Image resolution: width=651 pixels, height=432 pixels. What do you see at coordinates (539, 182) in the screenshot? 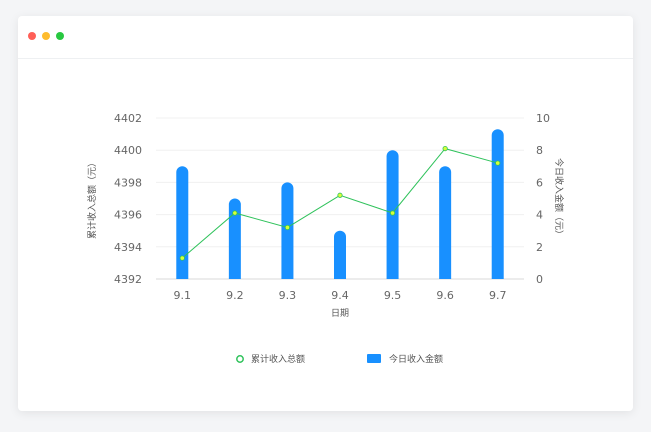
I see `y-right-tick-label: 6` at bounding box center [539, 182].